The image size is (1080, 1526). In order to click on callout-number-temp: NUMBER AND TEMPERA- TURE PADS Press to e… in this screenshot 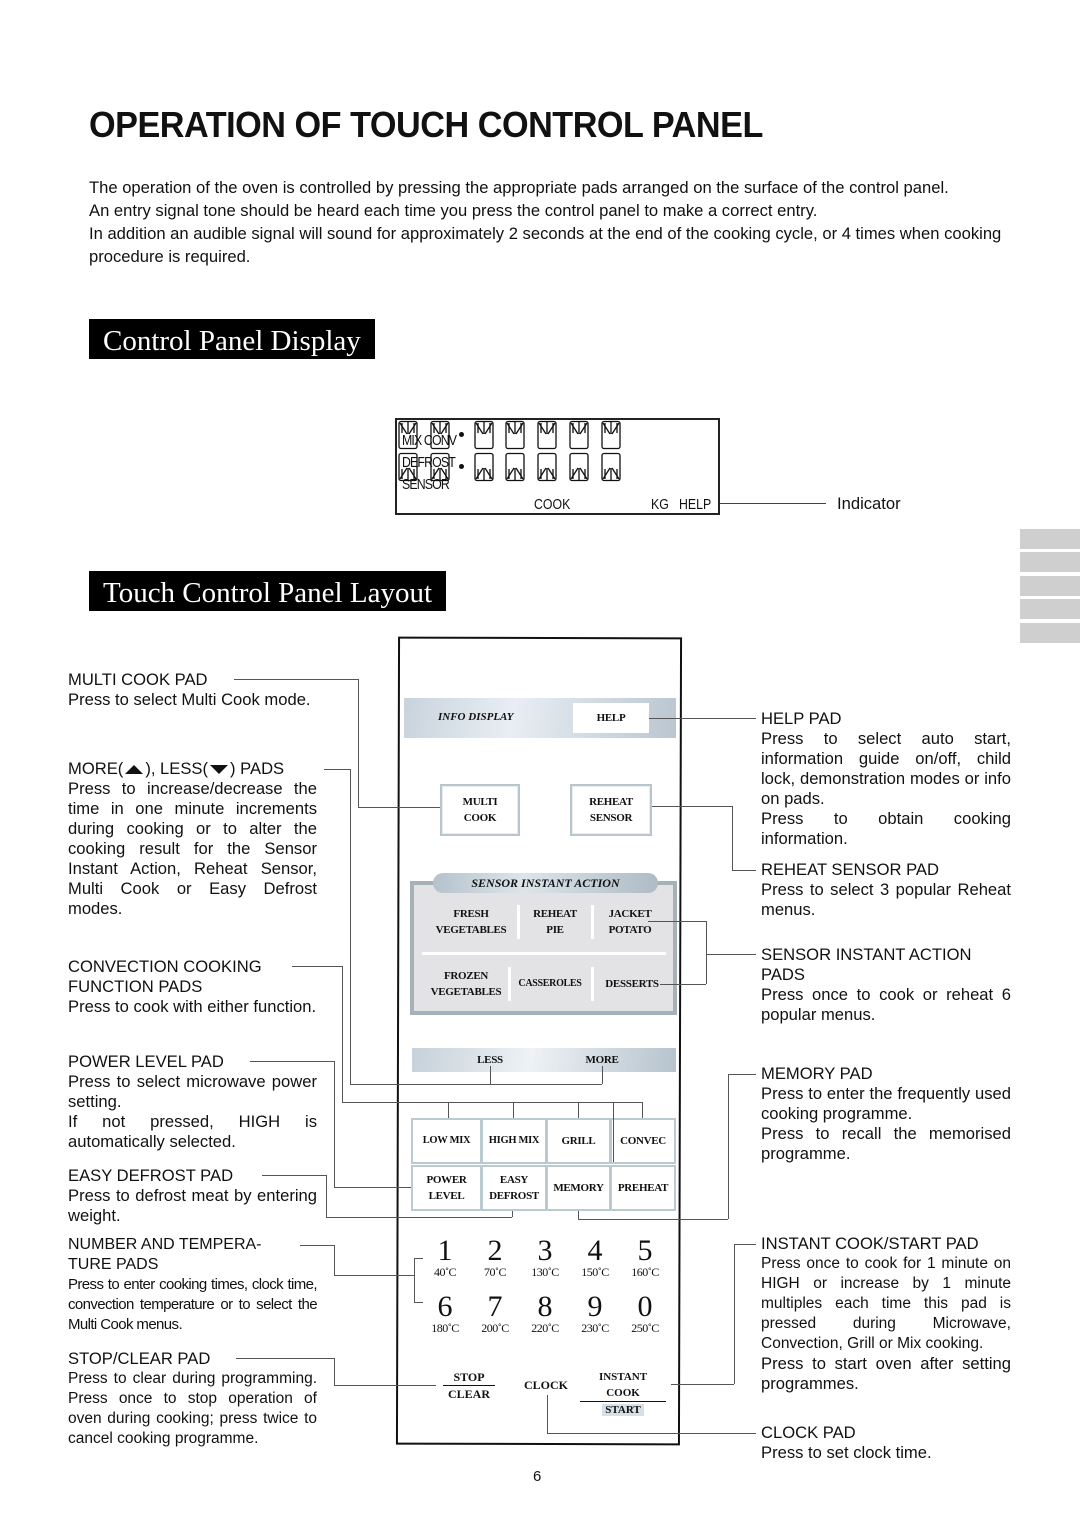, I will do `click(193, 1285)`.